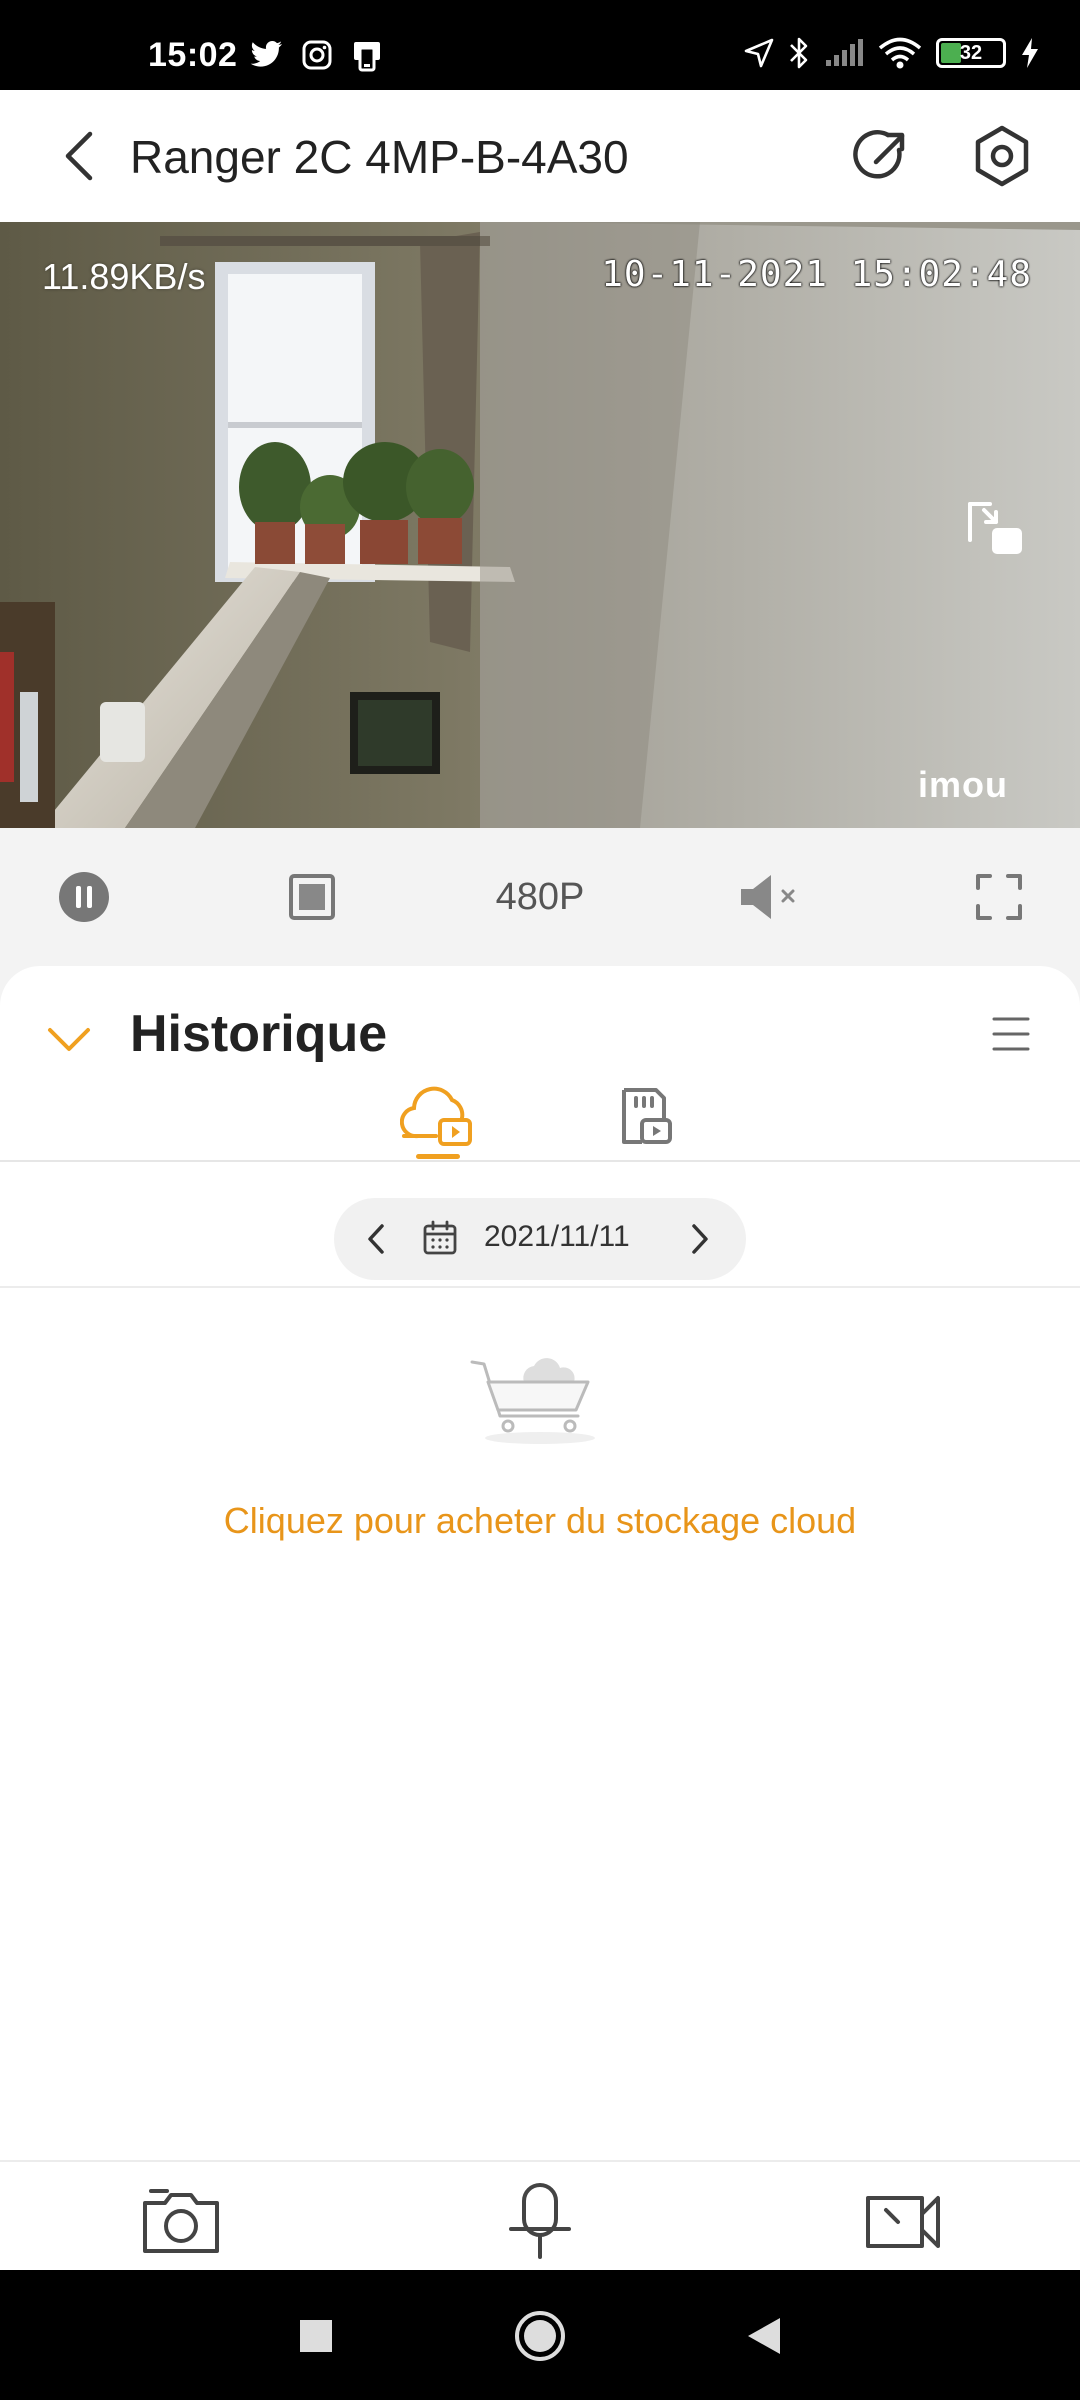 The height and width of the screenshot is (2400, 1080). I want to click on stop-button, so click(312, 897).